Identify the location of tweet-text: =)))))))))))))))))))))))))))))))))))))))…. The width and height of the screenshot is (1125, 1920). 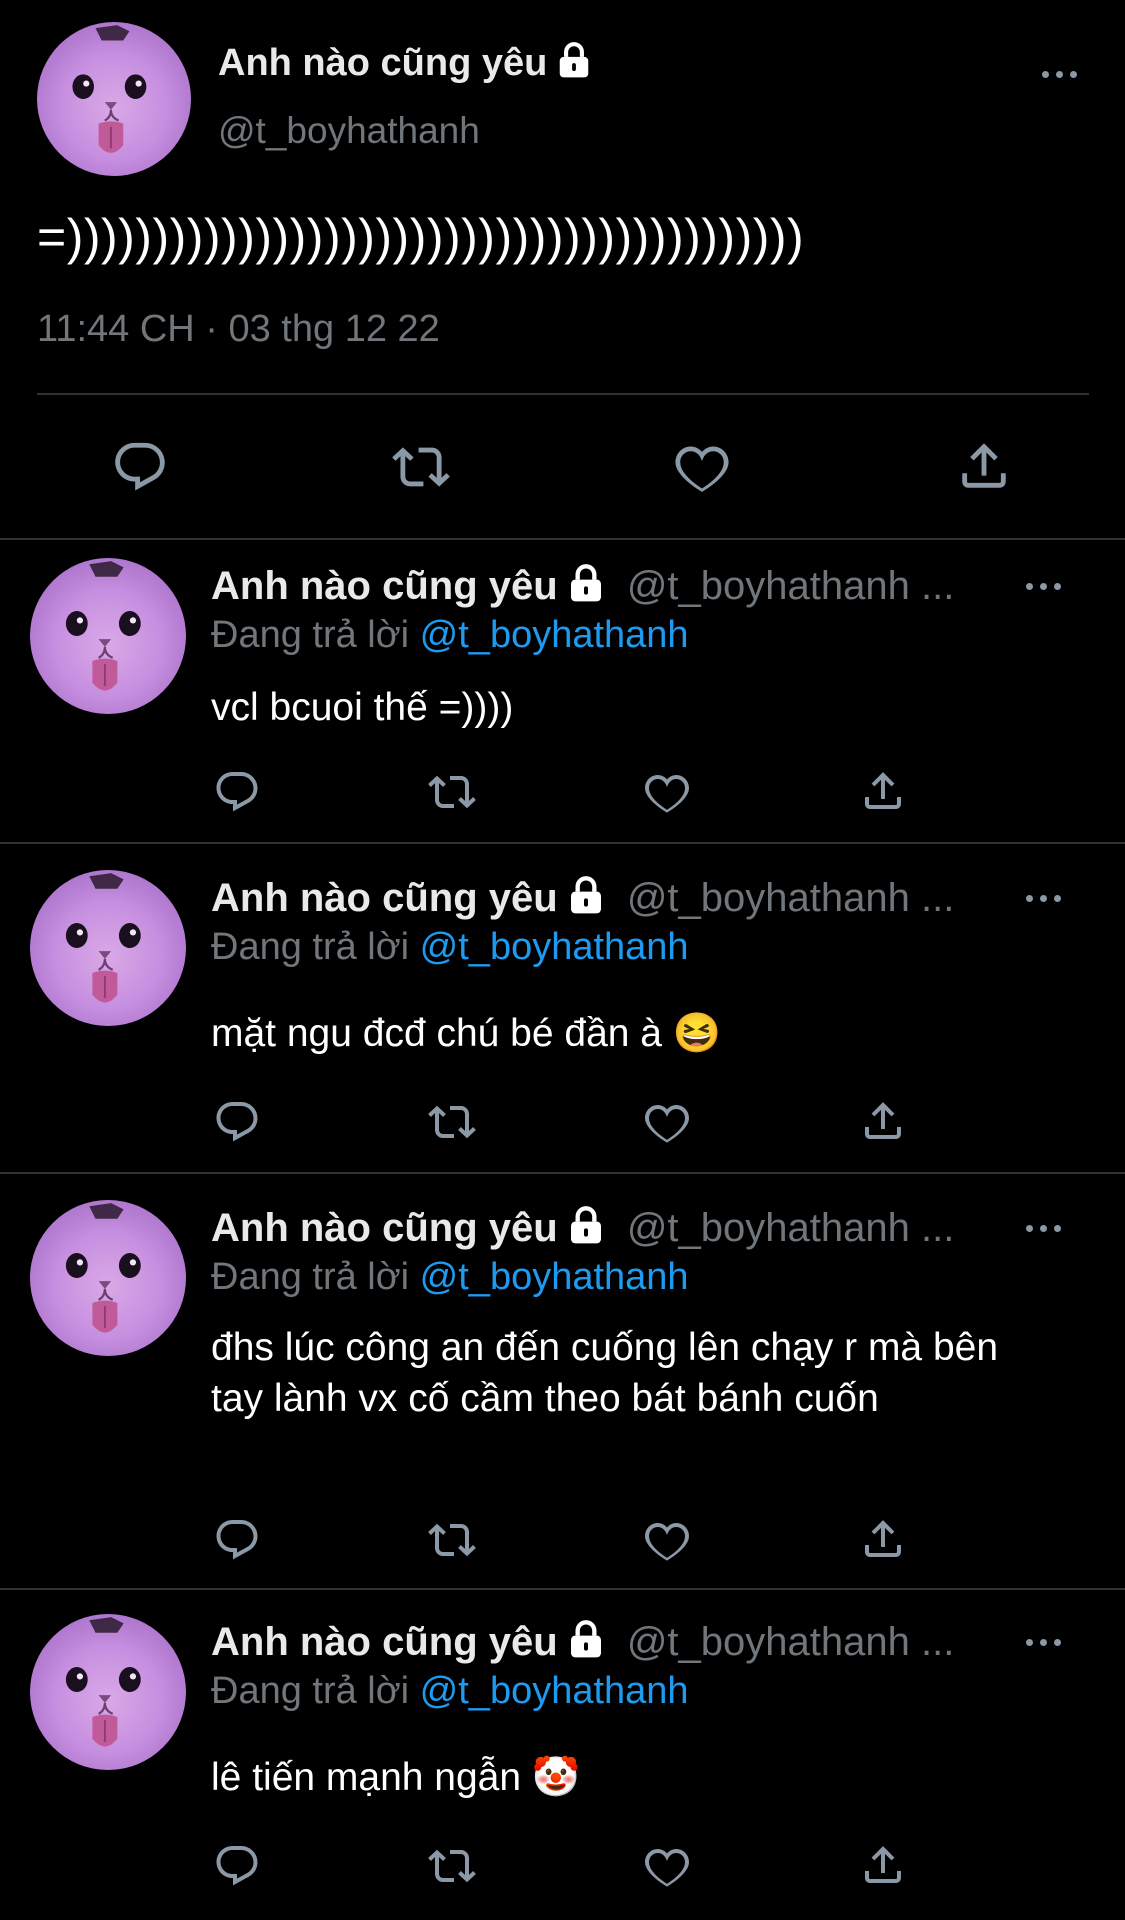
(421, 237).